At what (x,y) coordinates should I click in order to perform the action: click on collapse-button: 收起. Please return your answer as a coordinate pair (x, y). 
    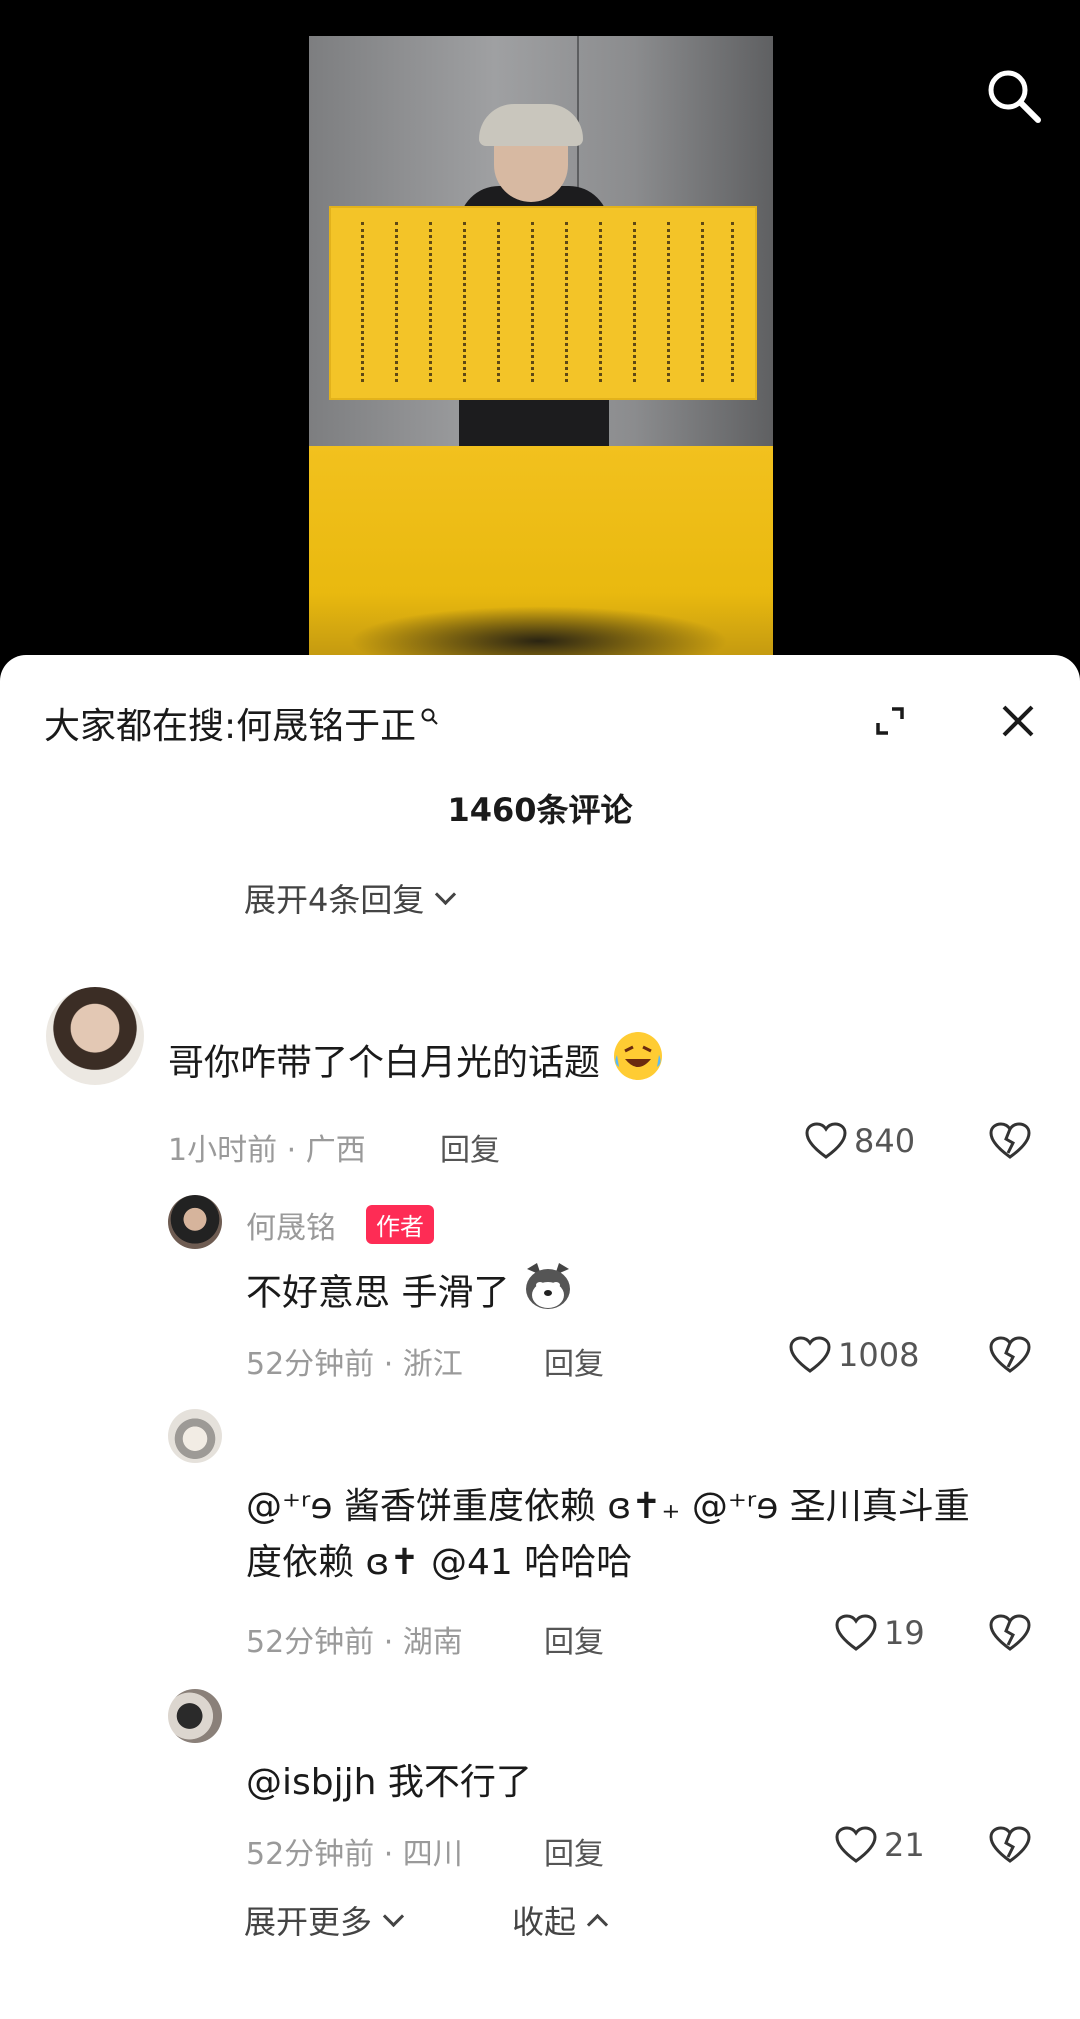
    Looking at the image, I should click on (560, 1920).